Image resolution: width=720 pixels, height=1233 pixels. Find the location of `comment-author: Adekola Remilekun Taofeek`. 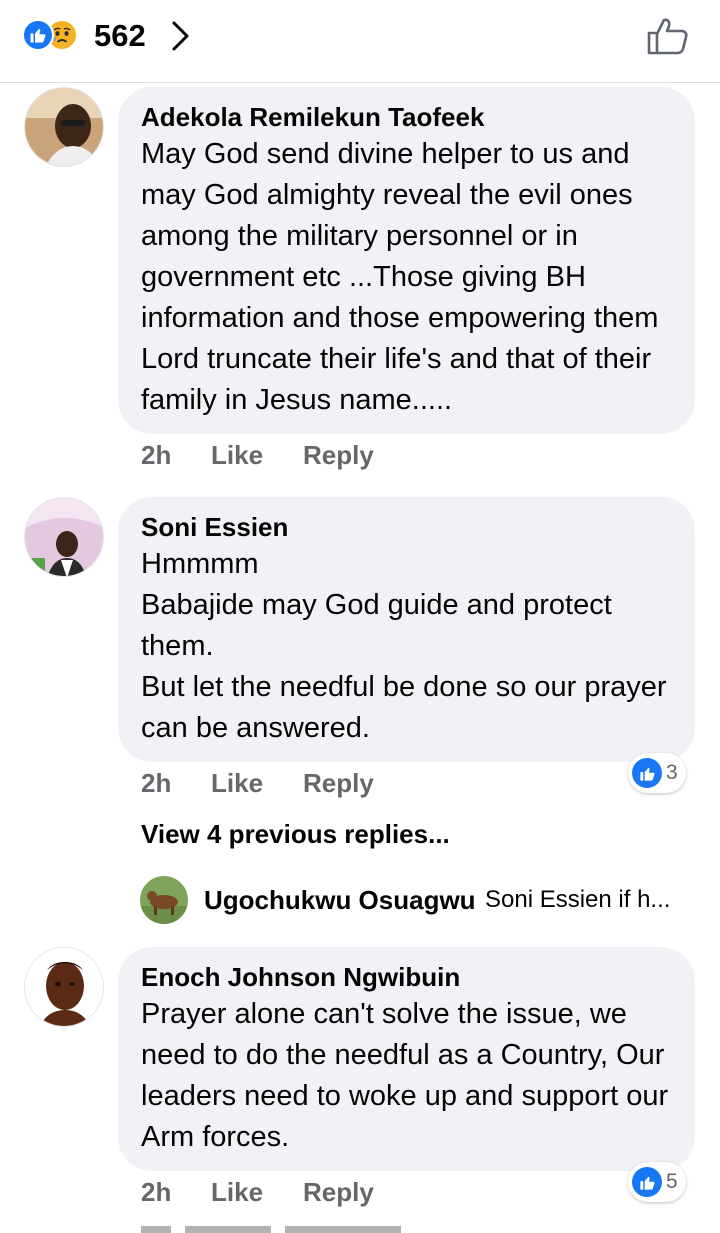

comment-author: Adekola Remilekun Taofeek is located at coordinates (406, 117).